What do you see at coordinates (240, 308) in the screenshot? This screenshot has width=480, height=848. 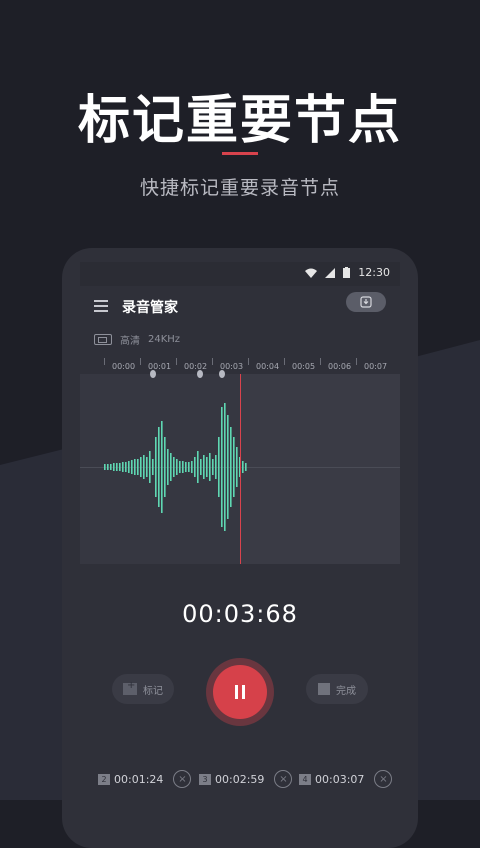 I see `app-bar: 录音管家` at bounding box center [240, 308].